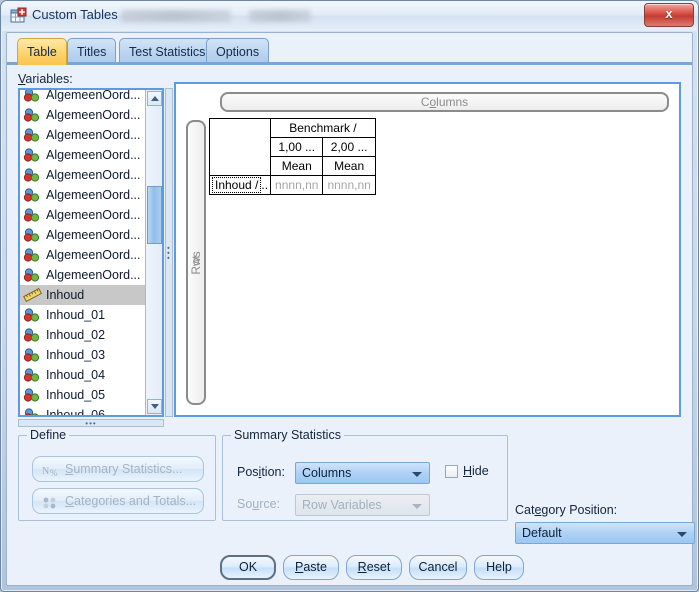  I want to click on splitter-grip-icon: •••, so click(91, 423).